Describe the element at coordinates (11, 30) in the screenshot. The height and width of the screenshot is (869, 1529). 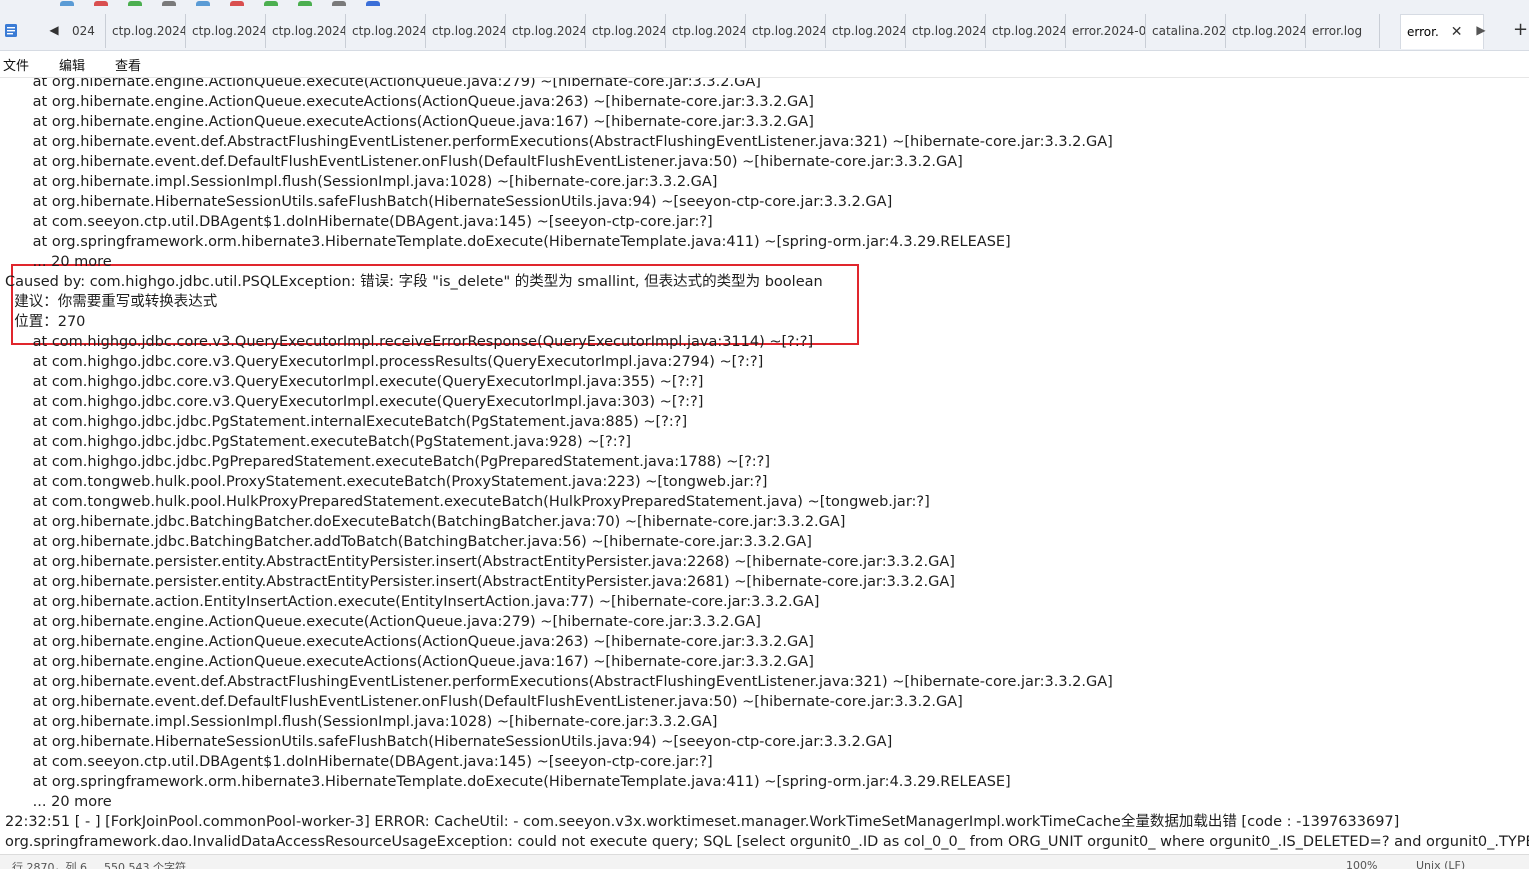
I see `notepad-icon` at that location.